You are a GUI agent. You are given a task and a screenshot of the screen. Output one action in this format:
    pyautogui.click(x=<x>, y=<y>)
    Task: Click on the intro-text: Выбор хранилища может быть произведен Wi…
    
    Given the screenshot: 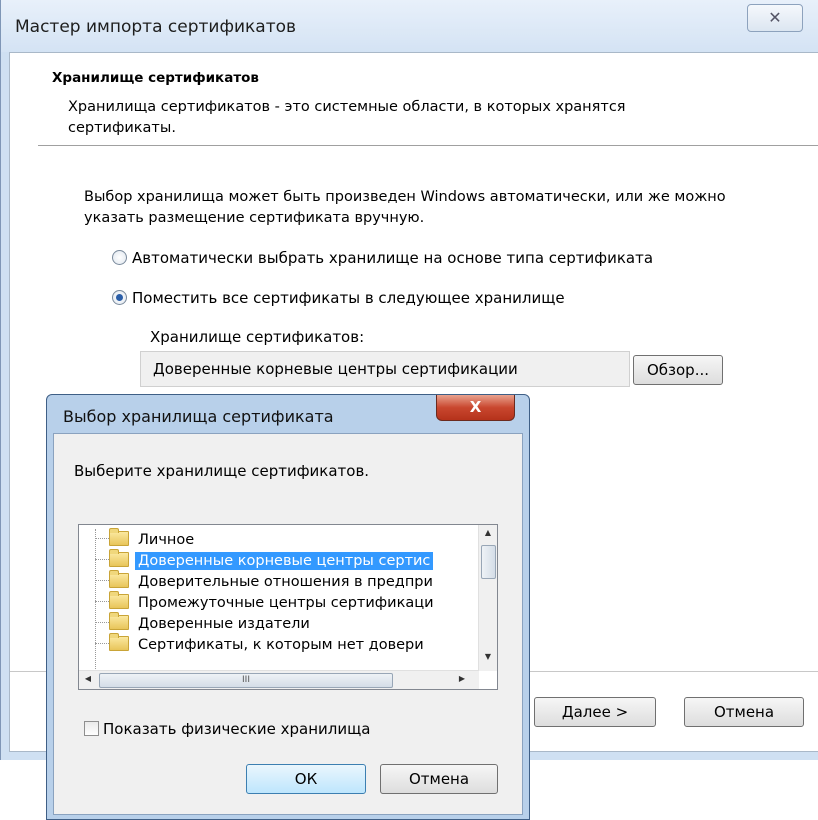 What is the action you would take?
    pyautogui.click(x=405, y=207)
    